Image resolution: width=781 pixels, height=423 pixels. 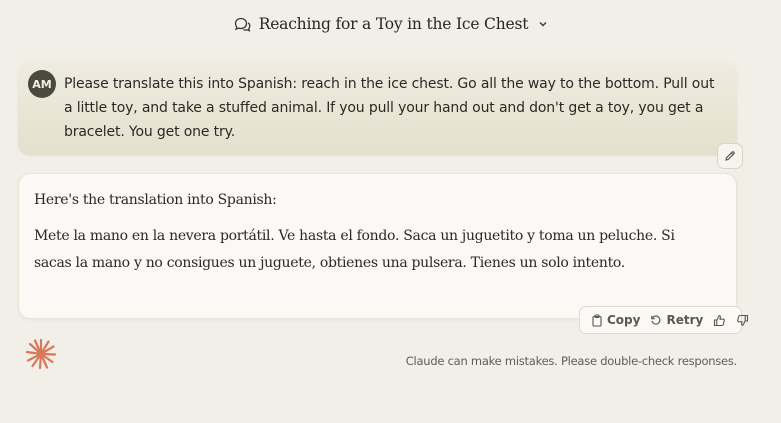 I want to click on avatar: AM, so click(x=42, y=84).